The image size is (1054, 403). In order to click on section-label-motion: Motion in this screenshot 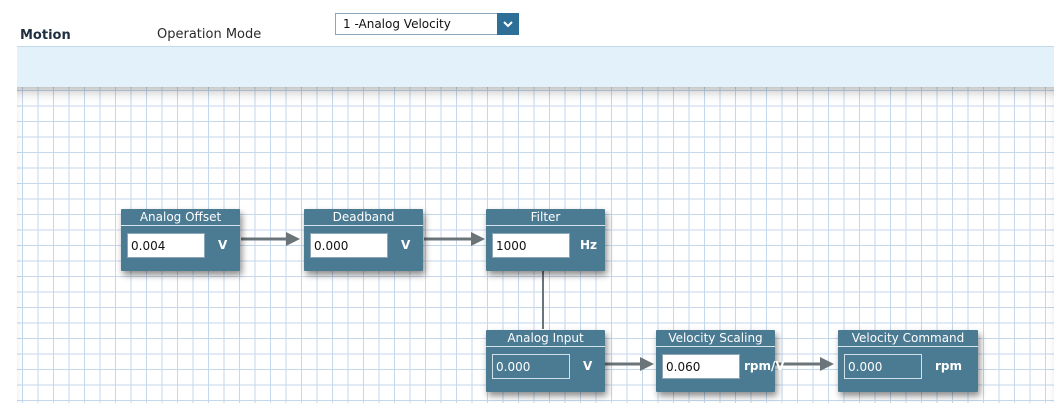, I will do `click(45, 35)`.